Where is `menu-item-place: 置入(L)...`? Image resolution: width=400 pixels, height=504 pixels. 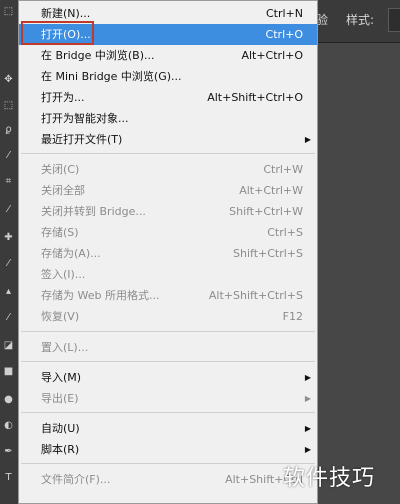
menu-item-place: 置入(L)... is located at coordinates (168, 347).